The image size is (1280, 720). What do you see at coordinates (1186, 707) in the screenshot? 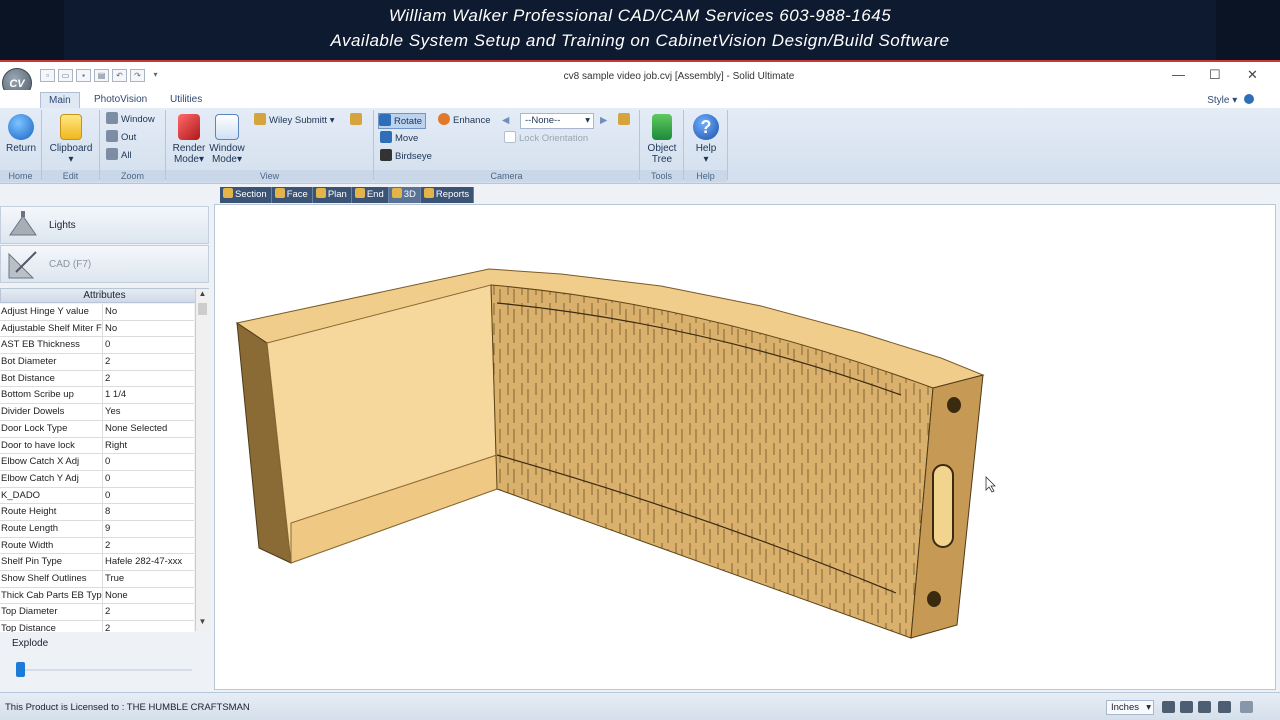
I see `ortho-icon` at bounding box center [1186, 707].